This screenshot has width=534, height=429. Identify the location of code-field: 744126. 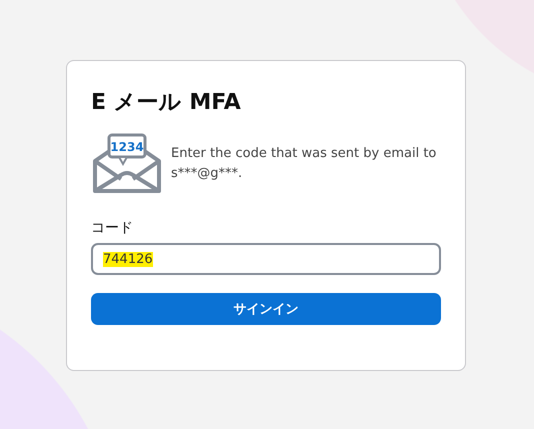
(266, 259).